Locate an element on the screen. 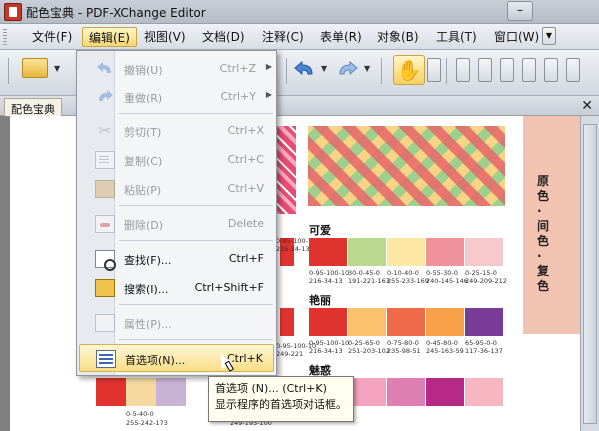 Image resolution: width=599 pixels, height=431 pixels. menu-window: 窗口(W) is located at coordinates (516, 37).